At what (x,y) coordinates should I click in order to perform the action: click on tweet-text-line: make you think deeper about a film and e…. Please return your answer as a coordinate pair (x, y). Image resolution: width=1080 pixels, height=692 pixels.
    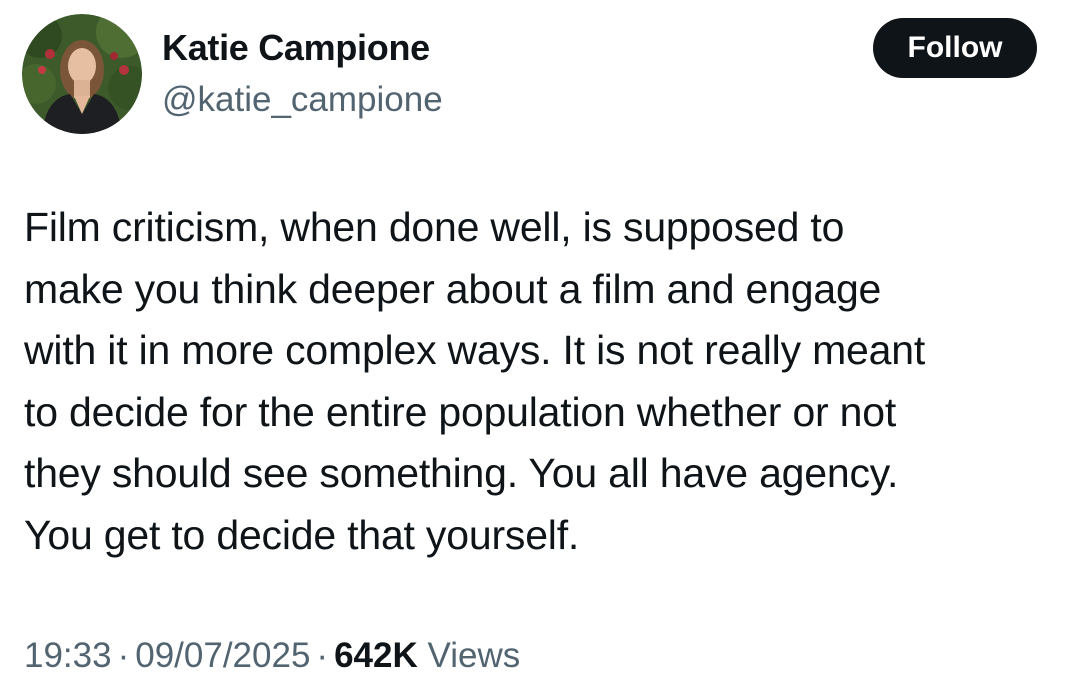
    Looking at the image, I should click on (453, 288).